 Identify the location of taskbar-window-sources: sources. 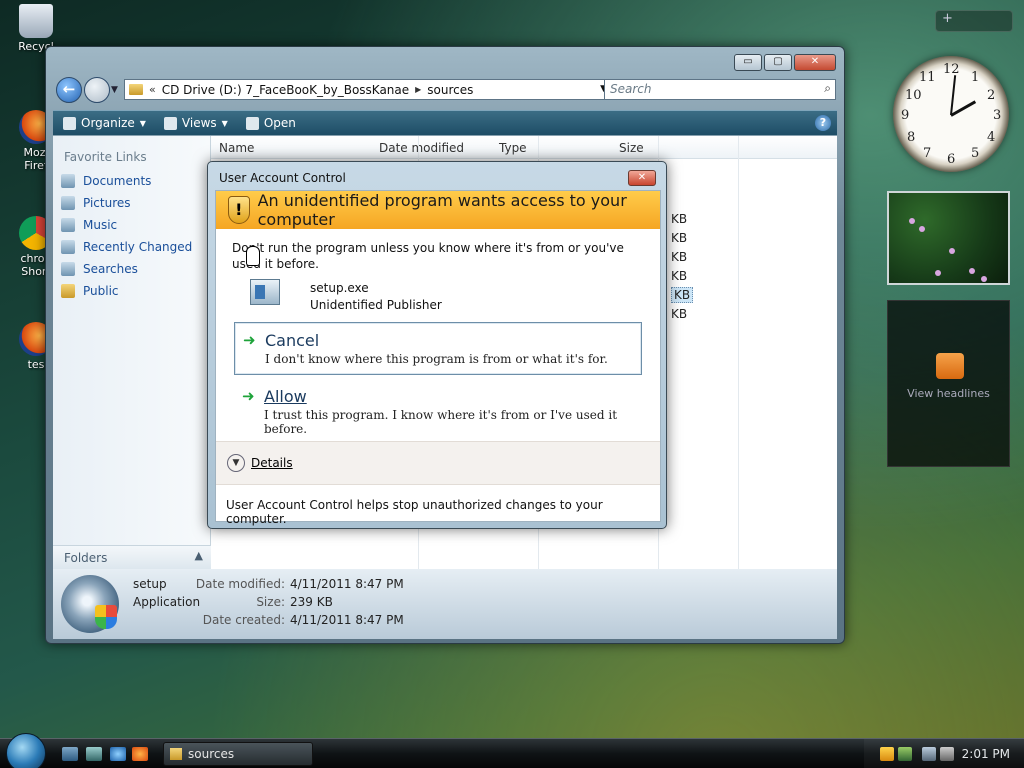
(238, 754).